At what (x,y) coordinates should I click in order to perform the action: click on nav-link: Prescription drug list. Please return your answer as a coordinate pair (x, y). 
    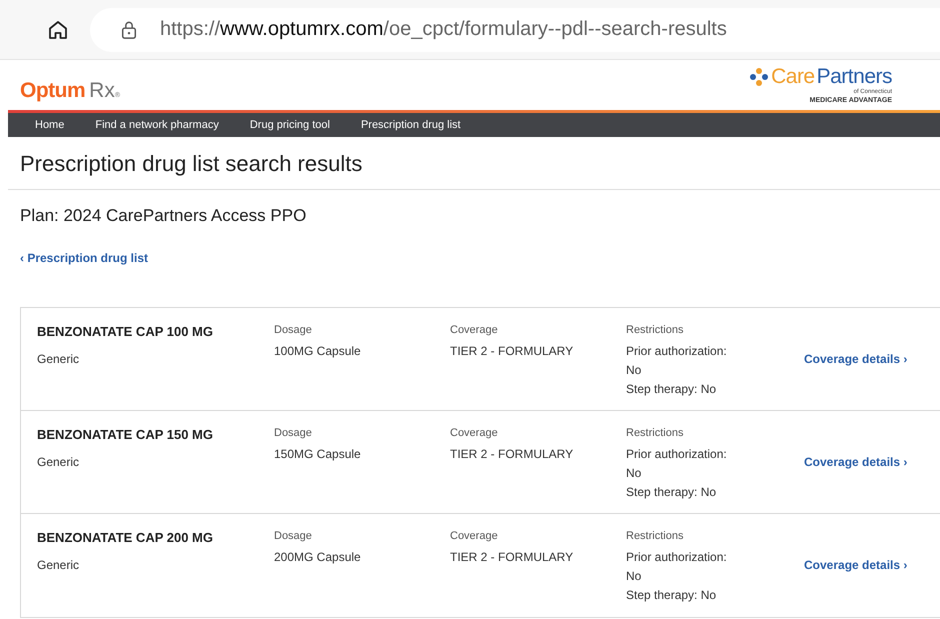
    Looking at the image, I should click on (410, 125).